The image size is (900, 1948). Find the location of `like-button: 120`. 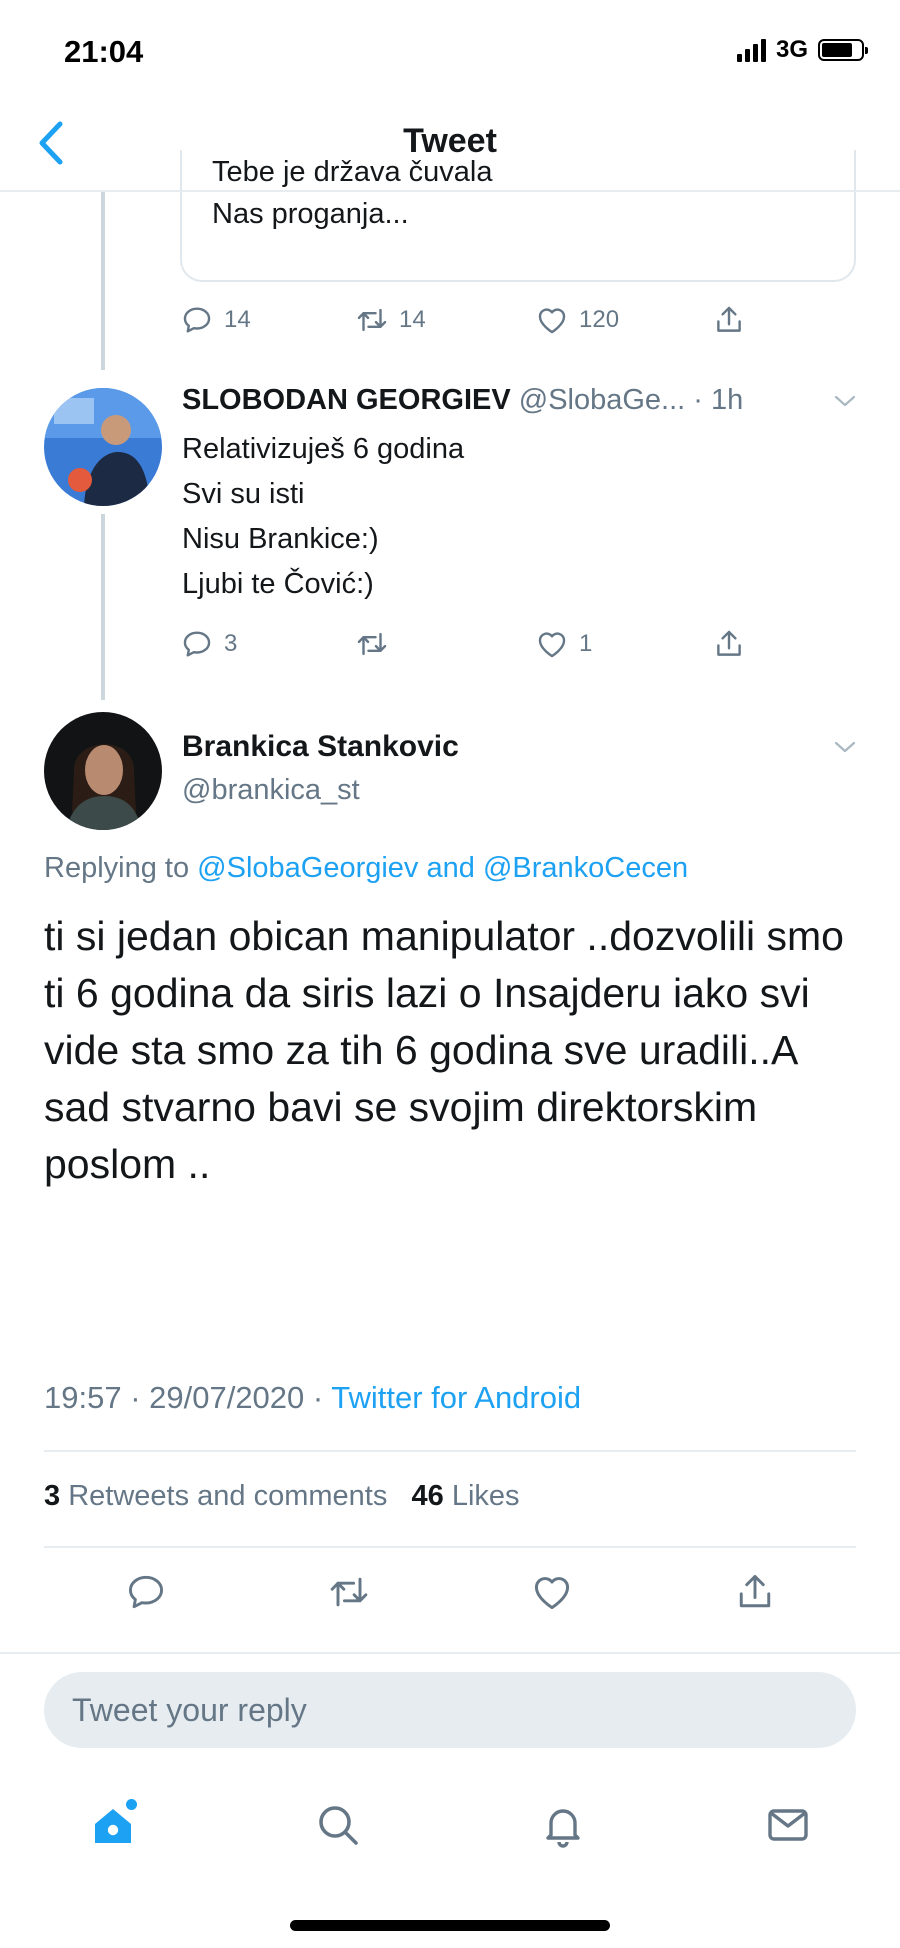

like-button: 120 is located at coordinates (577, 320).